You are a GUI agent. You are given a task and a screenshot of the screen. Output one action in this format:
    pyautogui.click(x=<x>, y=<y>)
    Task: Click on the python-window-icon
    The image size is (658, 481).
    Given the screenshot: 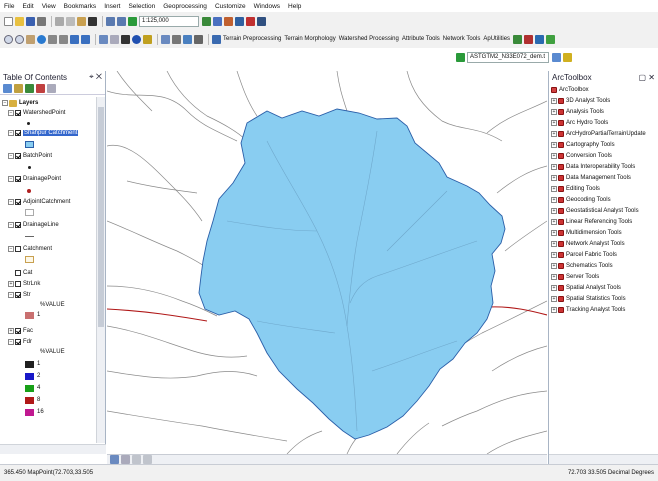 What is the action you would take?
    pyautogui.click(x=261, y=21)
    